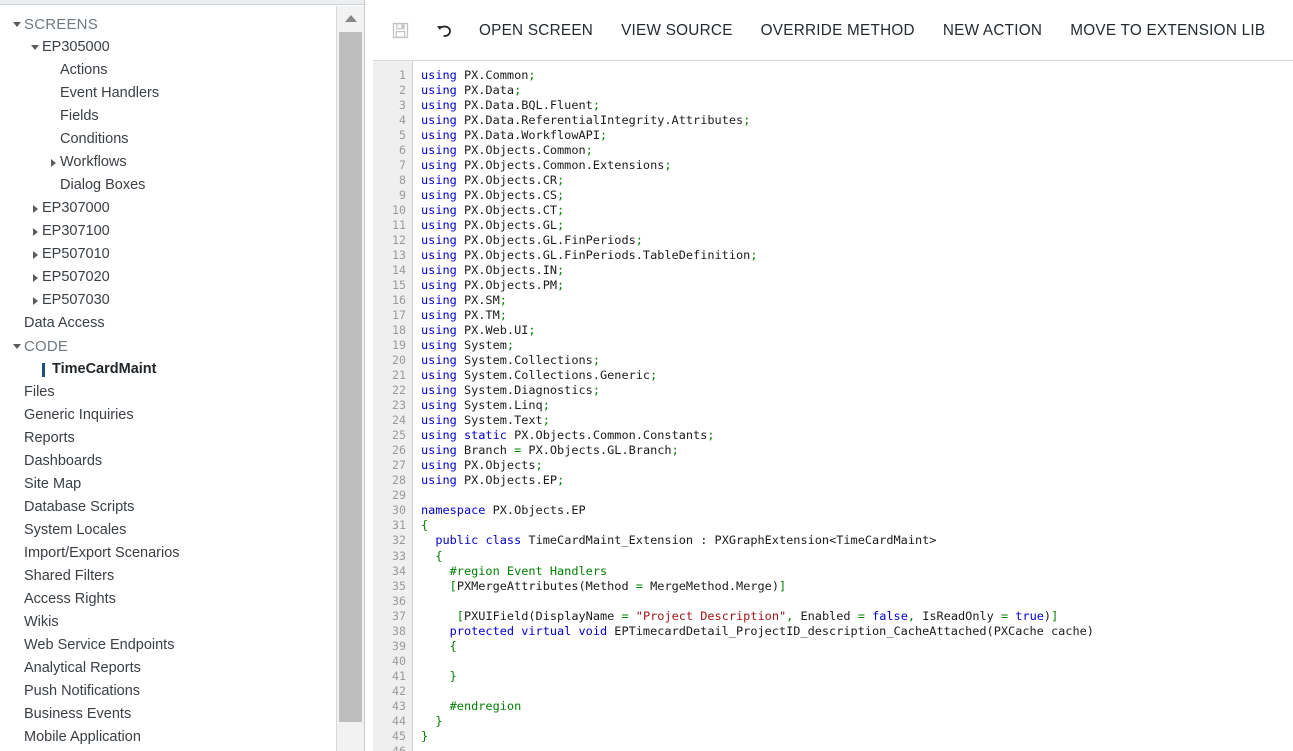 The width and height of the screenshot is (1293, 751). Describe the element at coordinates (857, 75) in the screenshot. I see `code-line: using PX.Common;` at that location.